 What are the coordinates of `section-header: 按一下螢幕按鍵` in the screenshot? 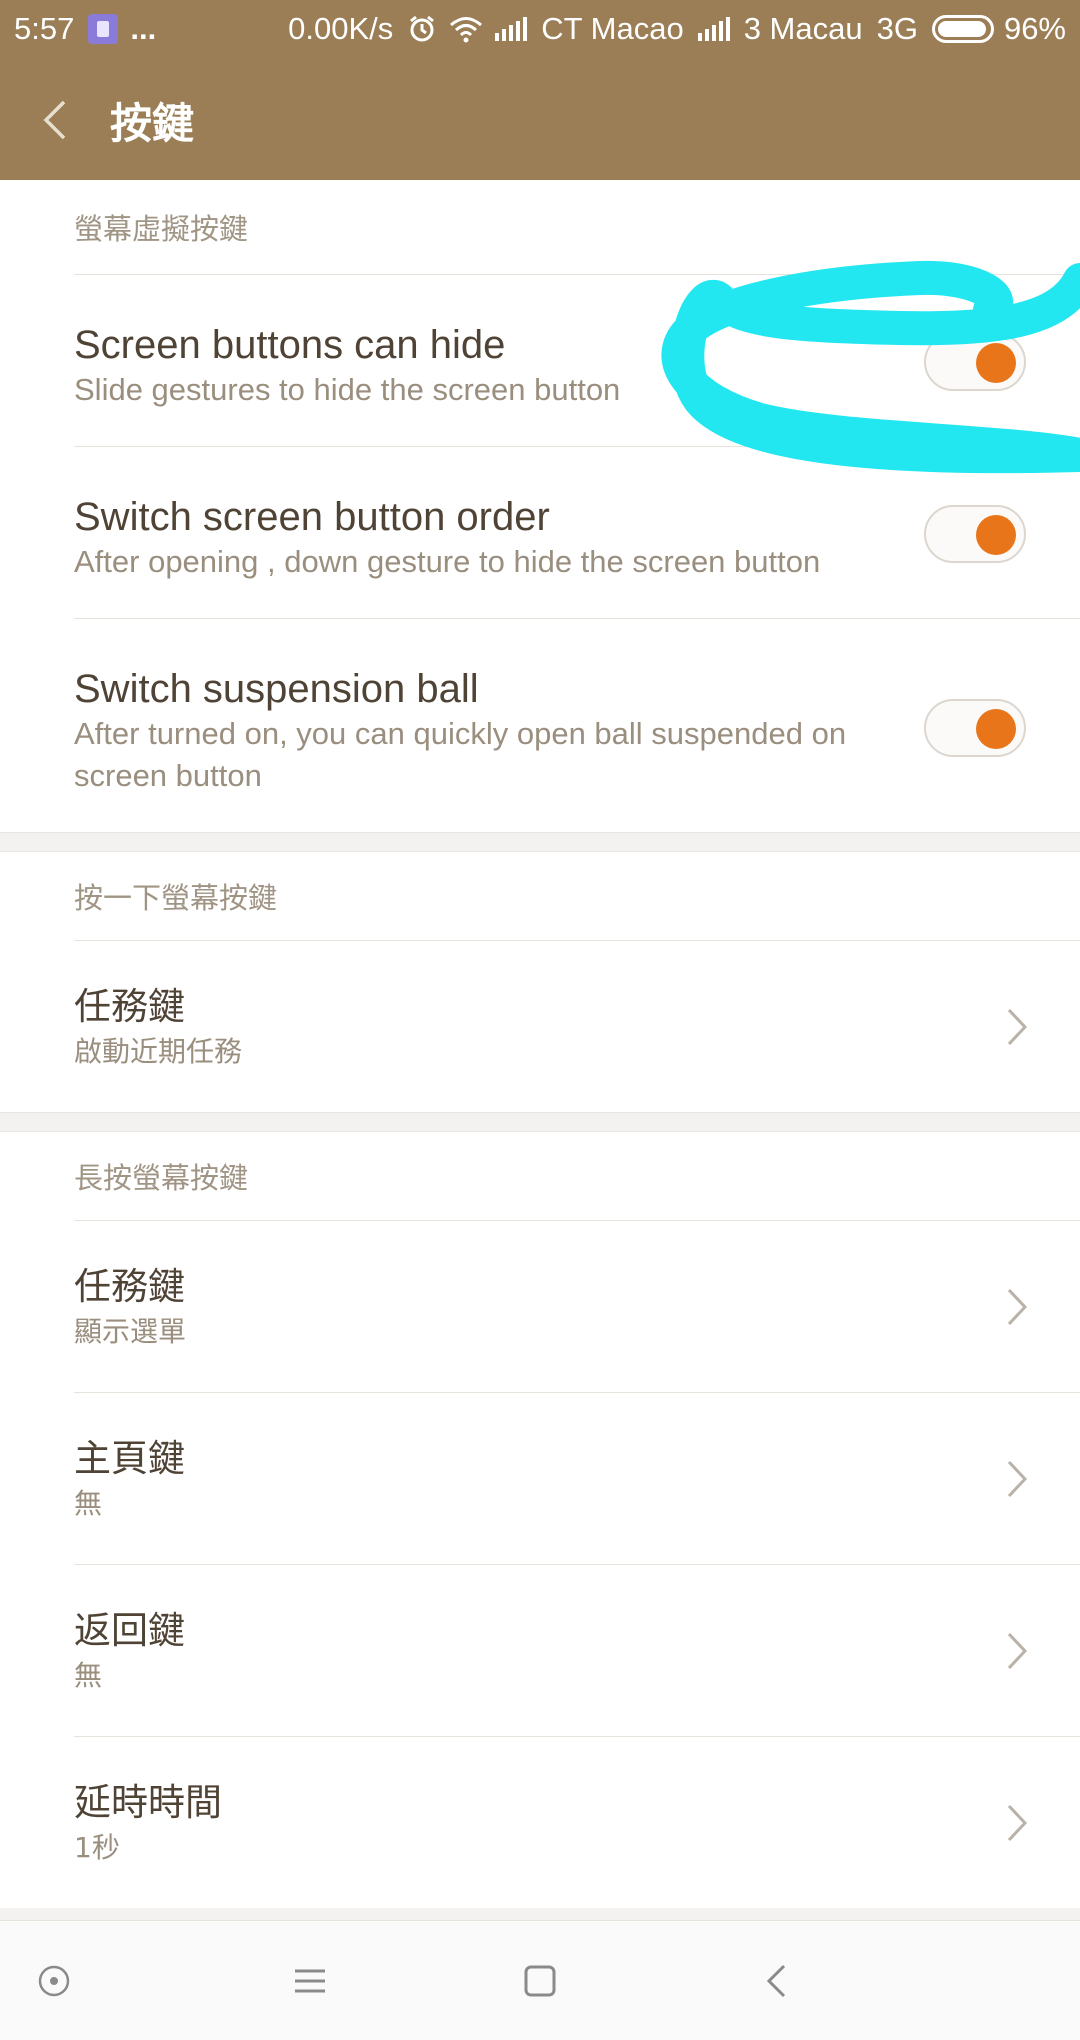 It's located at (176, 898).